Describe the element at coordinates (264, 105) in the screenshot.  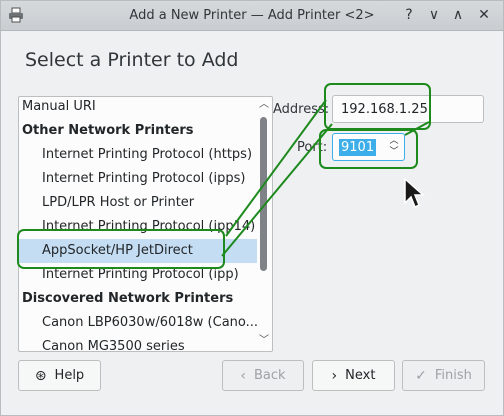
I see `scroll-up-icon: ︿` at that location.